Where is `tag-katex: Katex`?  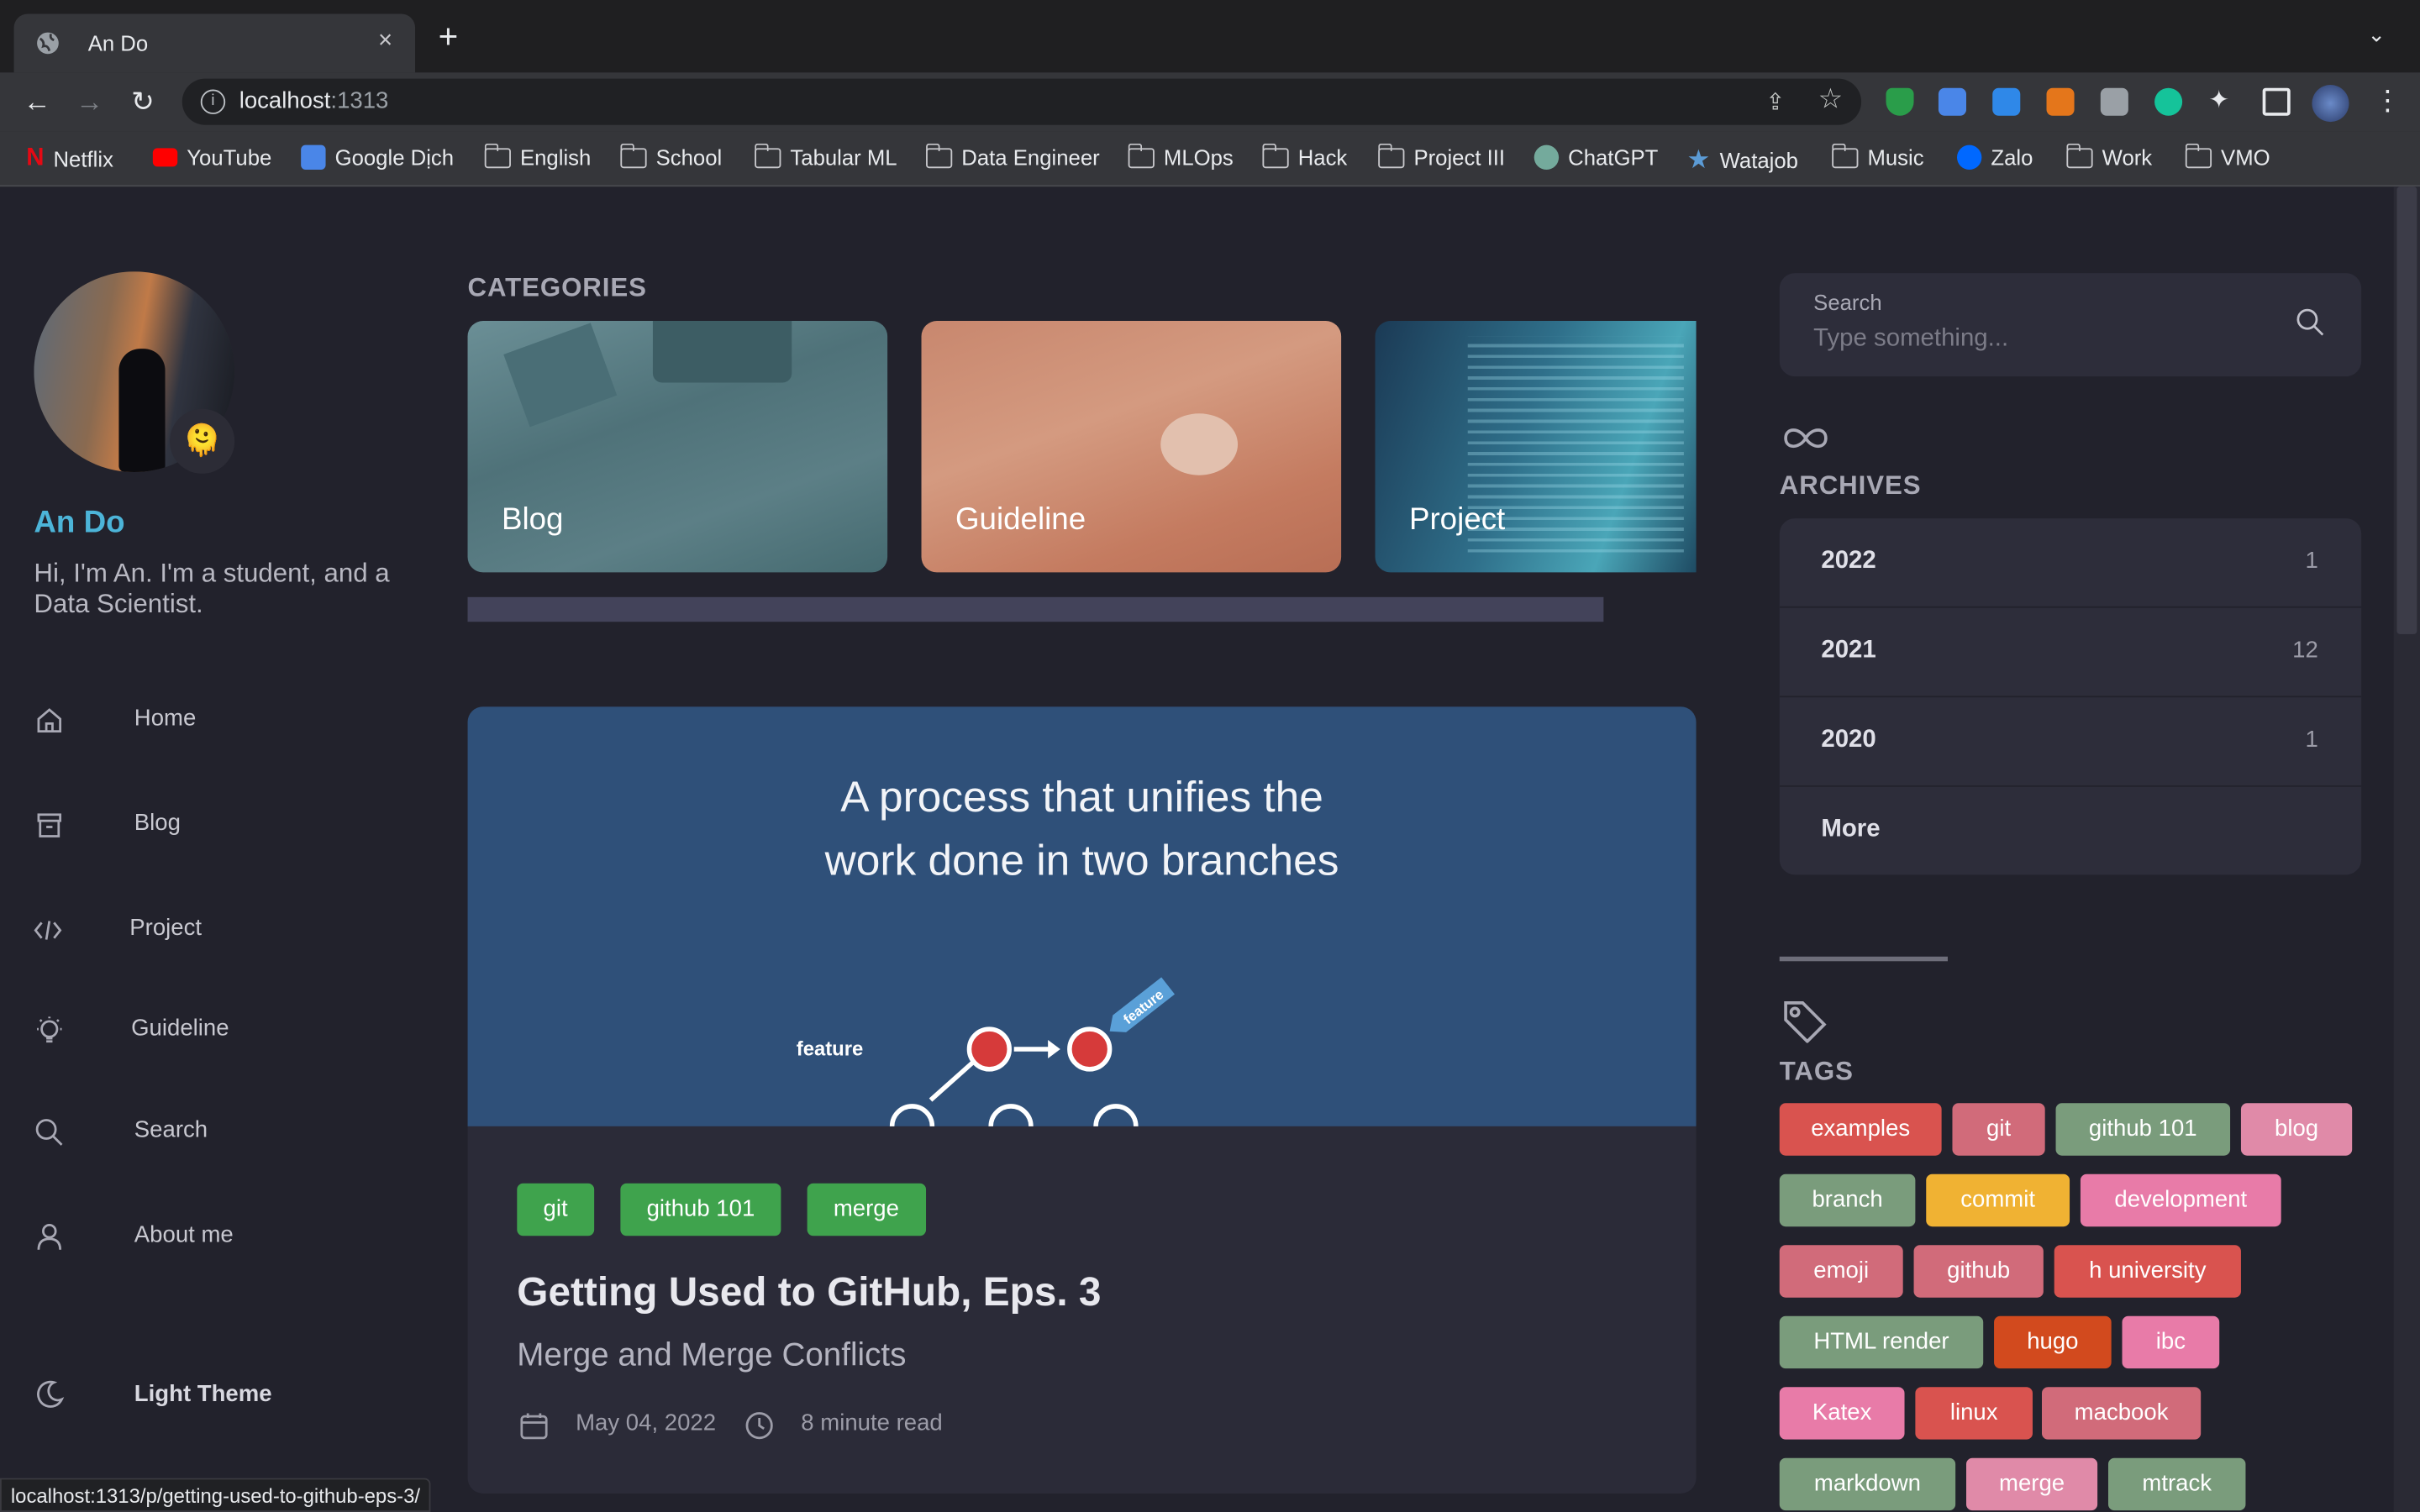 tag-katex: Katex is located at coordinates (1842, 1413).